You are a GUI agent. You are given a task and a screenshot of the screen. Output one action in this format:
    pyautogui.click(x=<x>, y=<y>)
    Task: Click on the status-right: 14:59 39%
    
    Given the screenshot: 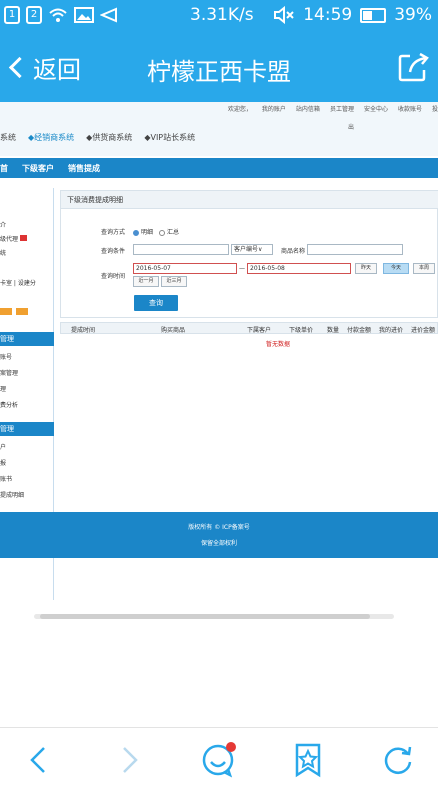 What is the action you would take?
    pyautogui.click(x=352, y=15)
    